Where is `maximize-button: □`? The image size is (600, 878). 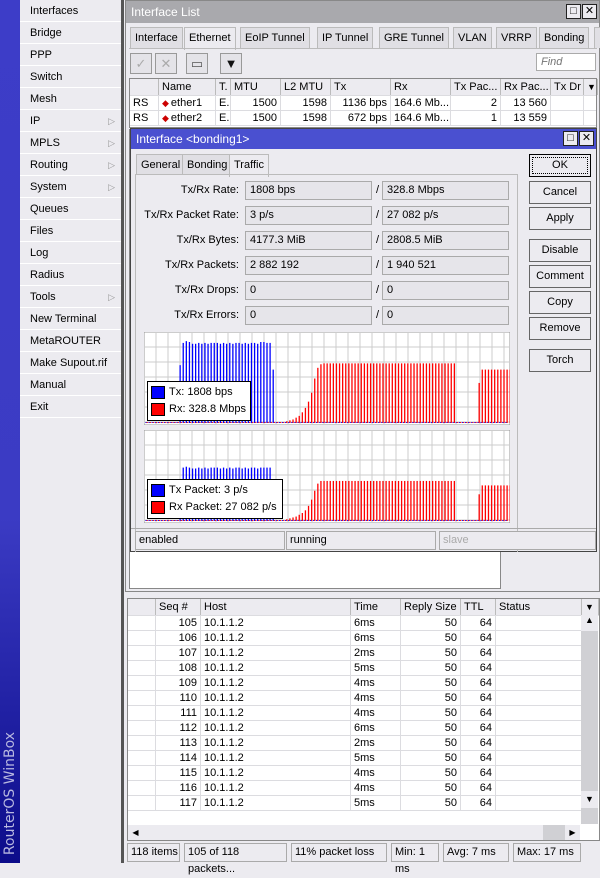
maximize-button: □ is located at coordinates (573, 11).